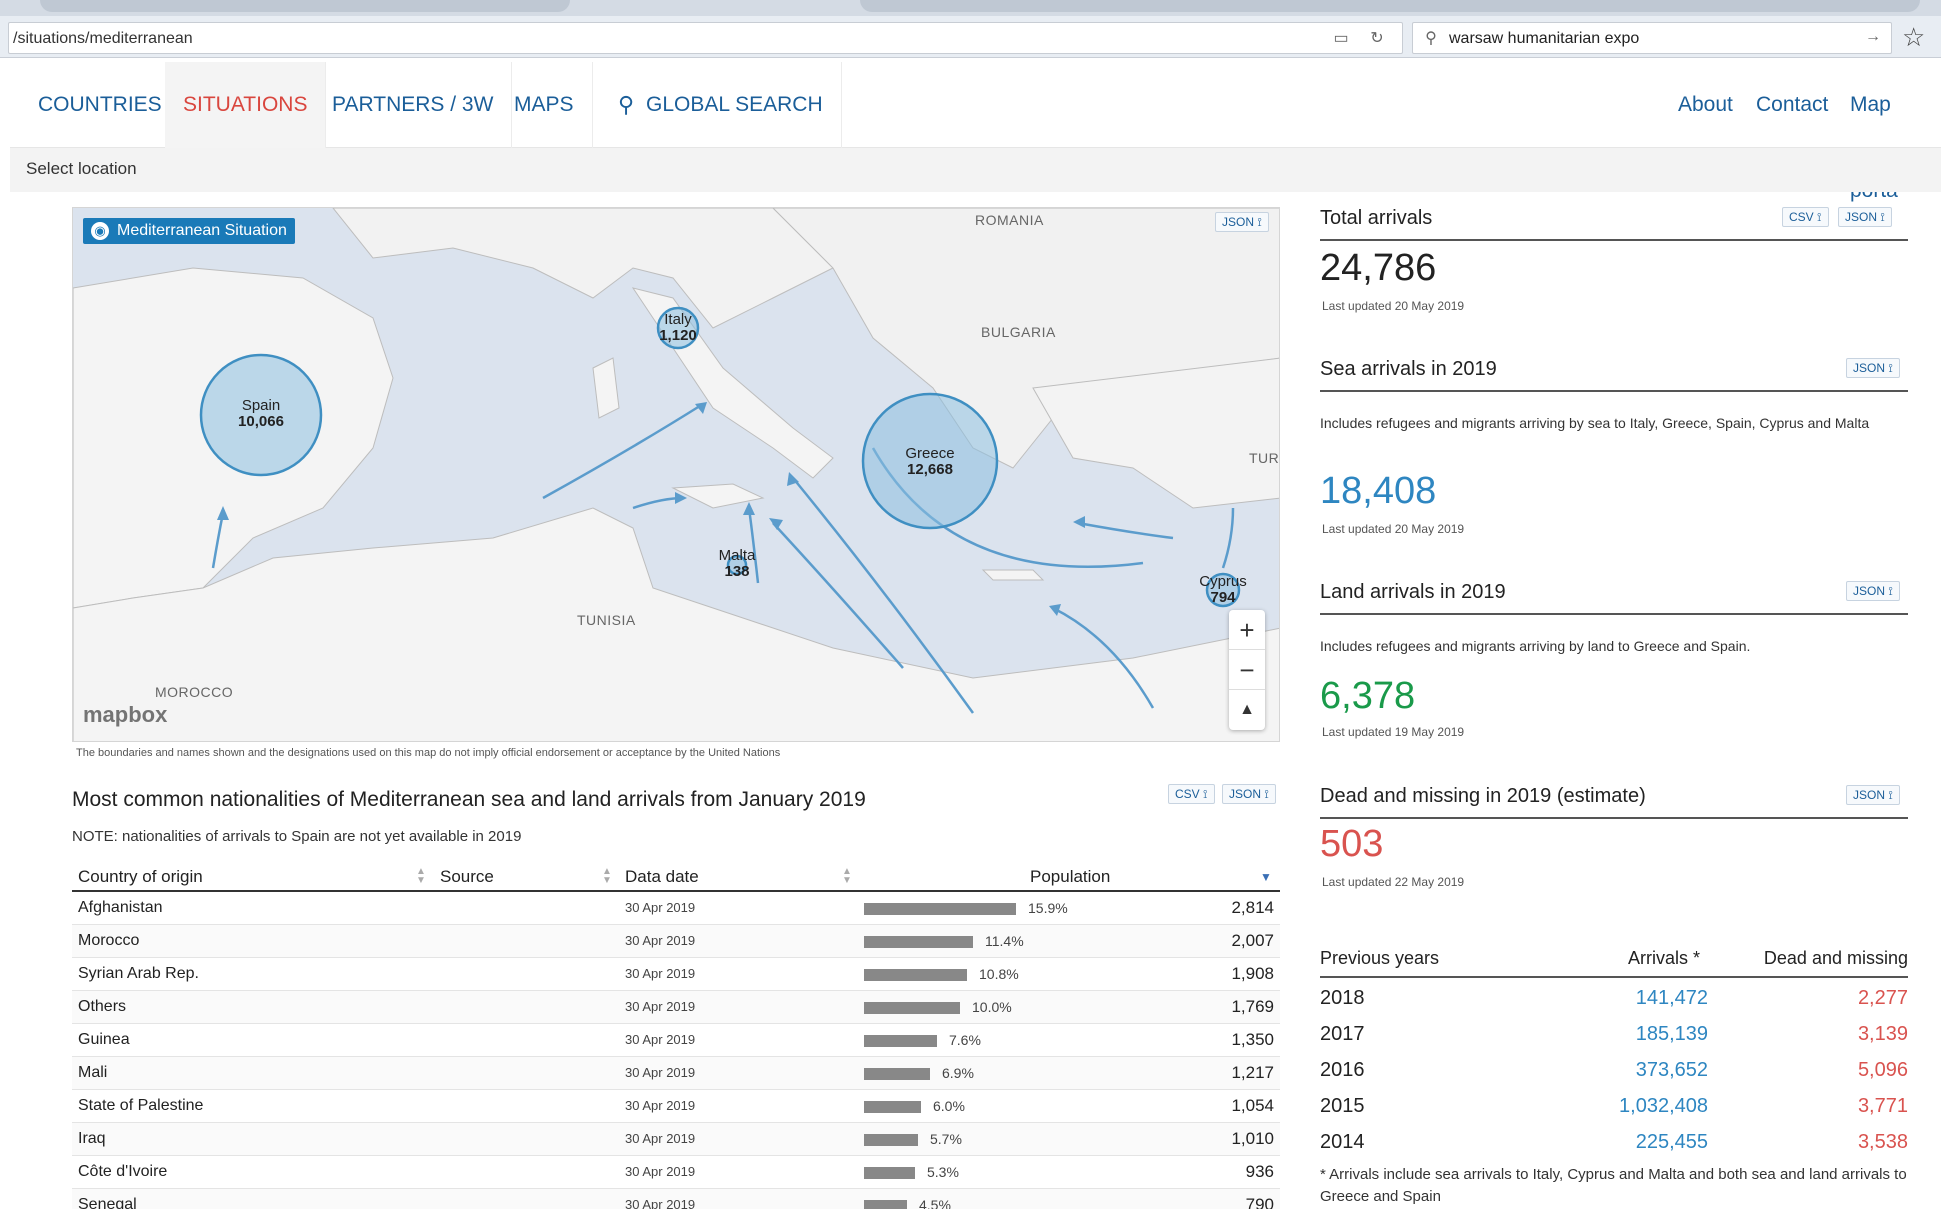 This screenshot has width=1941, height=1209. Describe the element at coordinates (1413, 592) in the screenshot. I see `land-title: Land arrivals in 2019` at that location.